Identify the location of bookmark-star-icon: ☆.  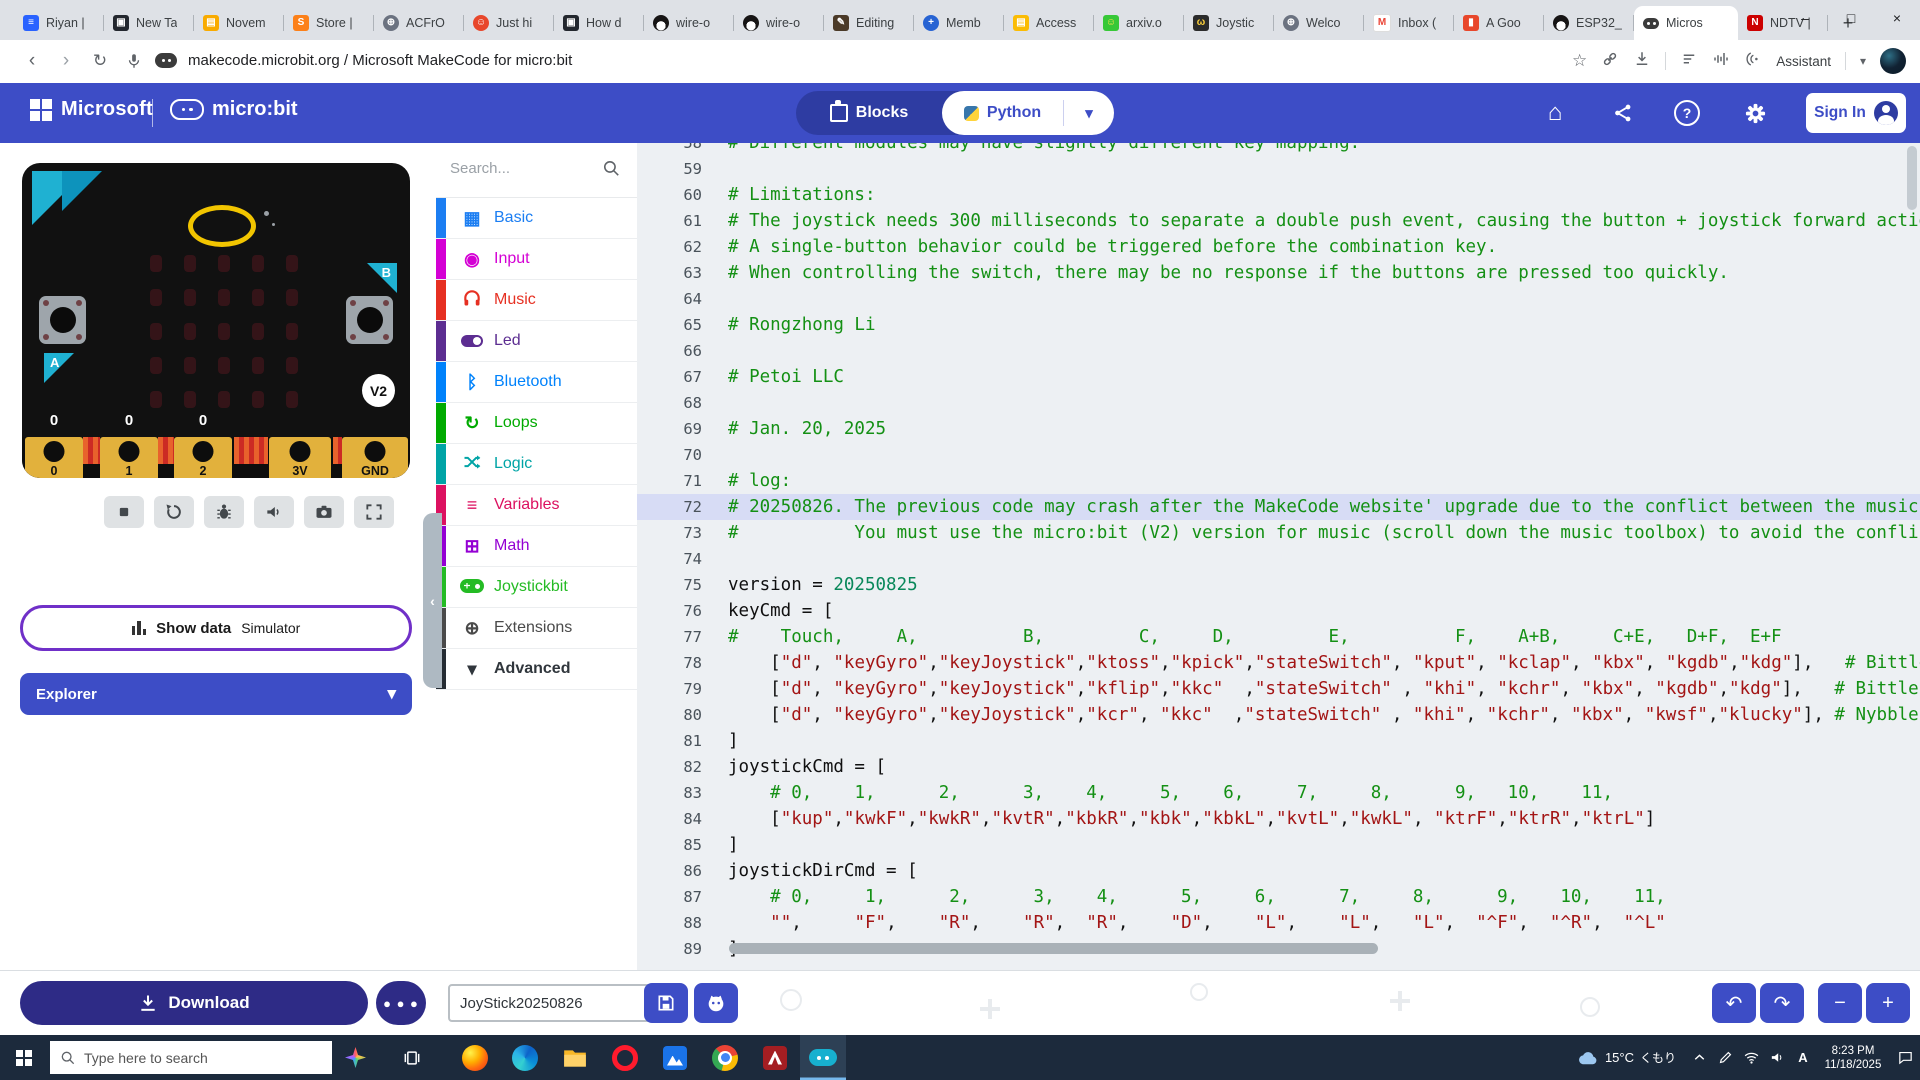
(1579, 61).